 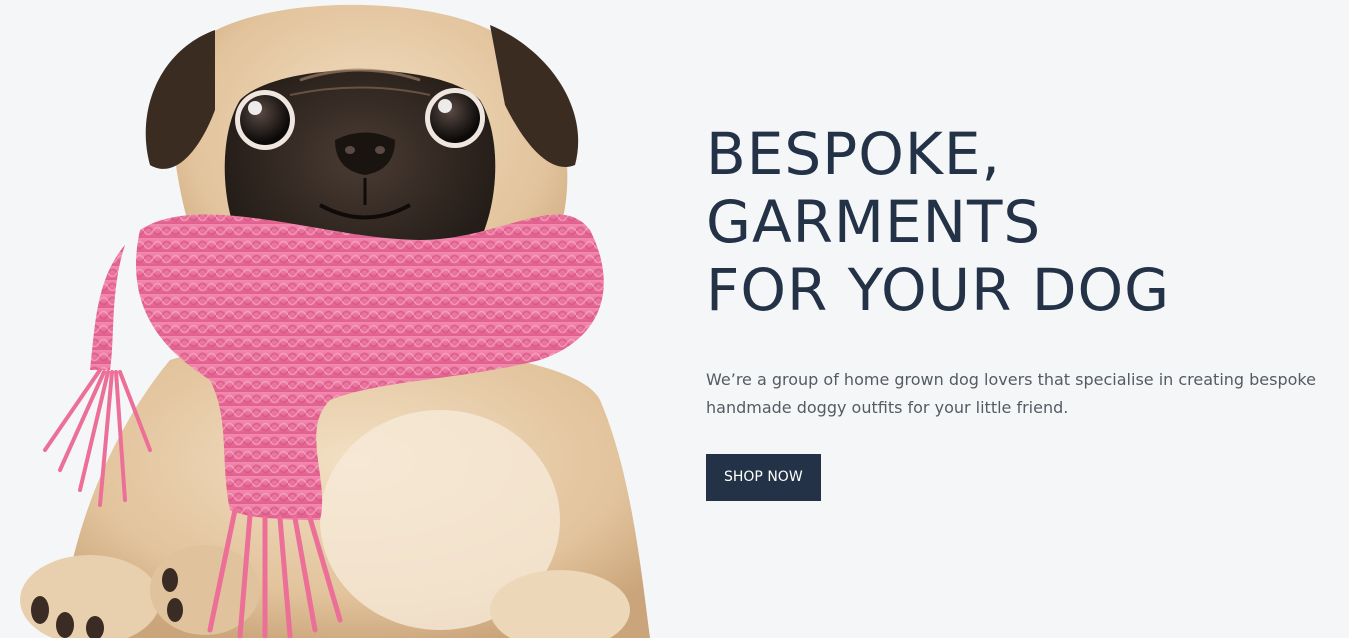 What do you see at coordinates (853, 154) in the screenshot?
I see `hero-title-line-1: BESPOKE,` at bounding box center [853, 154].